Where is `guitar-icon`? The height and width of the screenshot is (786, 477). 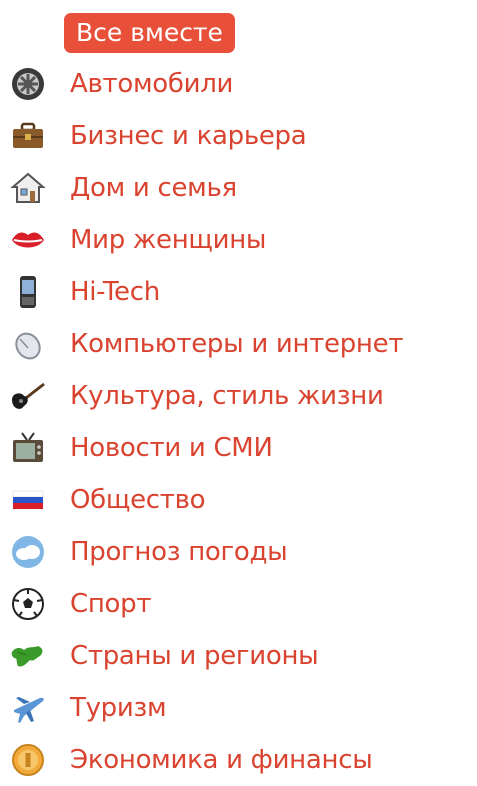
guitar-icon is located at coordinates (28, 395).